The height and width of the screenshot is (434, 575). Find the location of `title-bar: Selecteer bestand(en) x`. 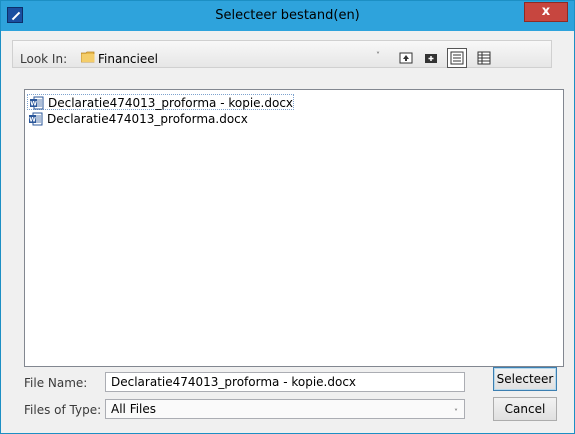

title-bar: Selecteer bestand(en) x is located at coordinates (287, 16).